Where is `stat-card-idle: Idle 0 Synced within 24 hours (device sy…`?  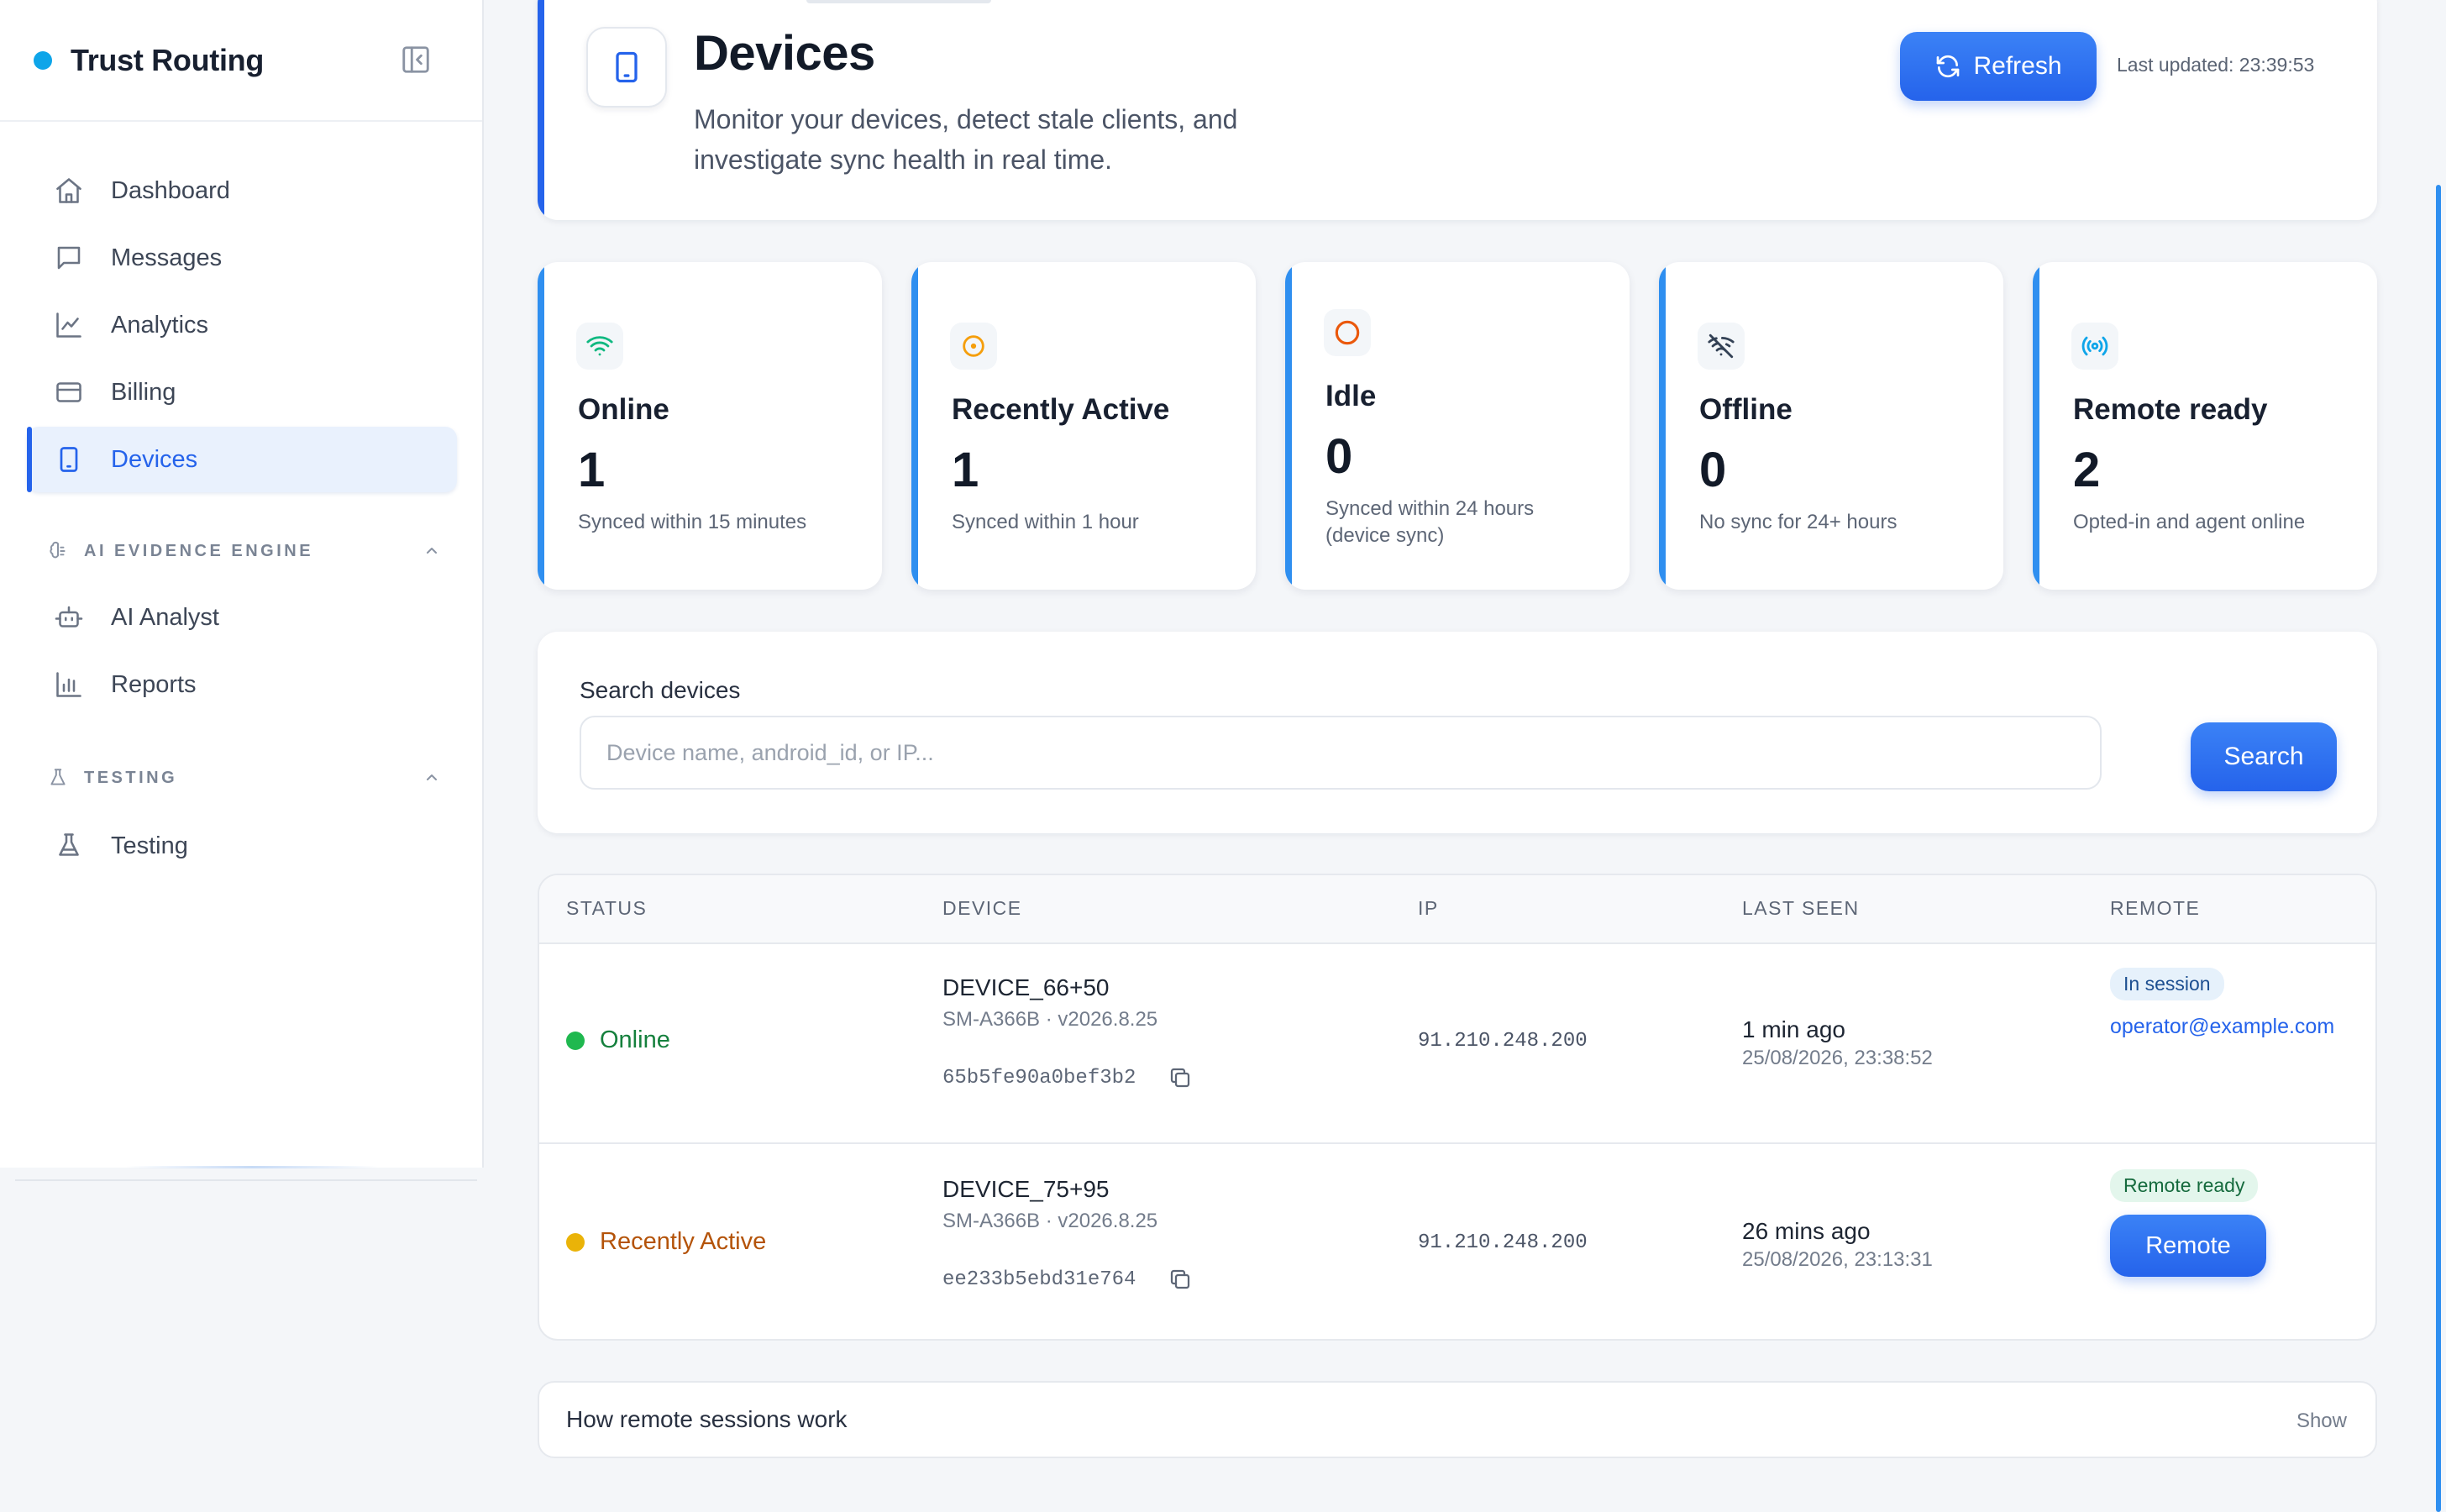 stat-card-idle: Idle 0 Synced within 24 hours (device sy… is located at coordinates (1457, 426).